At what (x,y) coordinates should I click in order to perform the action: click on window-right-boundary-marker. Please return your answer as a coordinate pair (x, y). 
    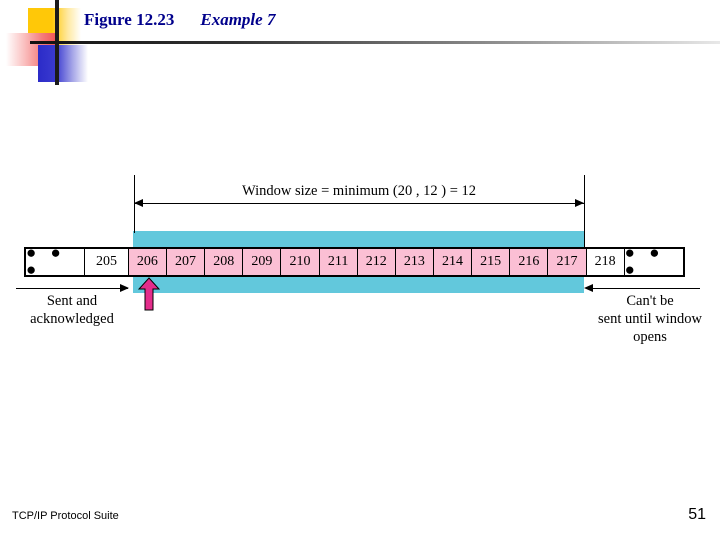
    Looking at the image, I should click on (584, 211).